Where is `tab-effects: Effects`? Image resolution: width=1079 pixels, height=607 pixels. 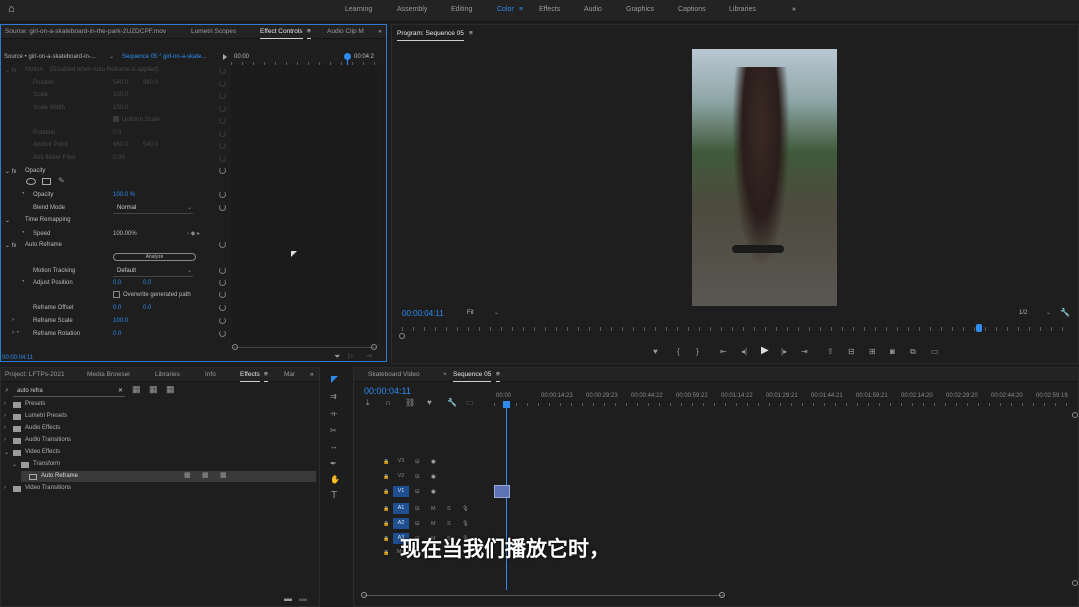
tab-effects: Effects is located at coordinates (250, 376).